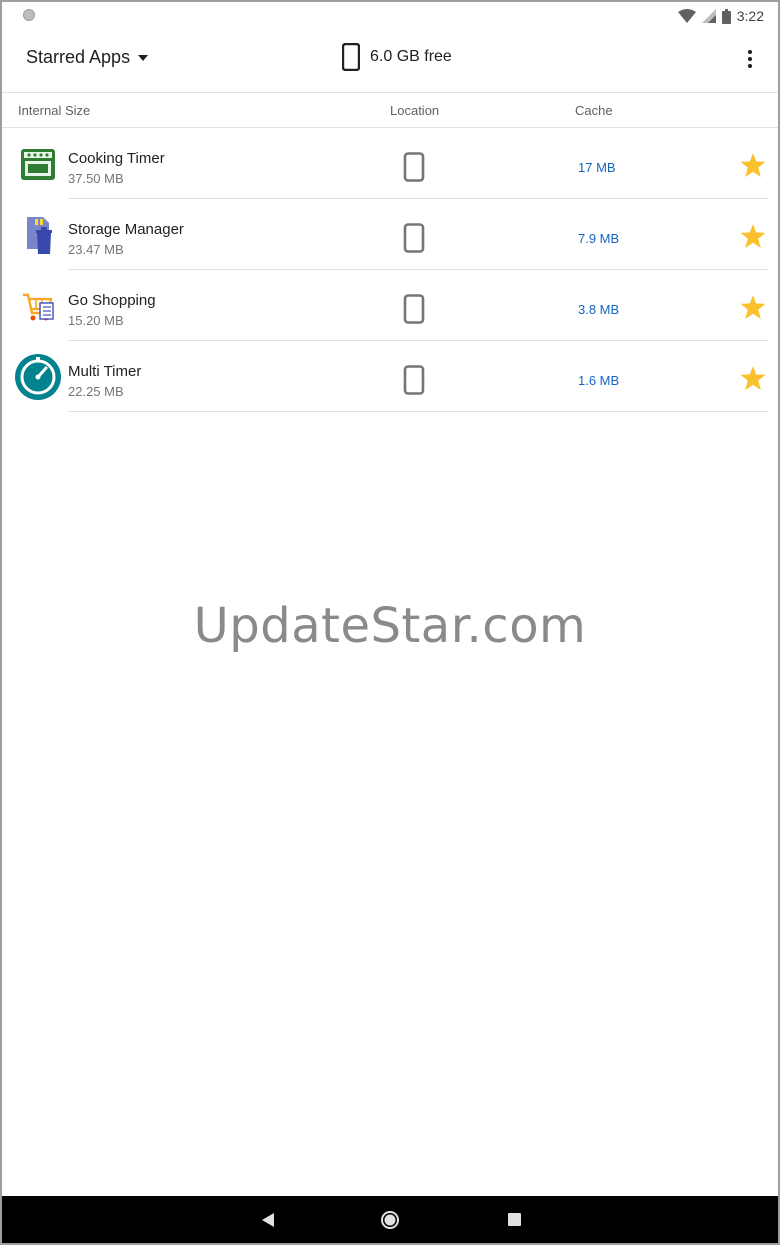 The width and height of the screenshot is (780, 1245). I want to click on shopping-cart-icon, so click(38, 306).